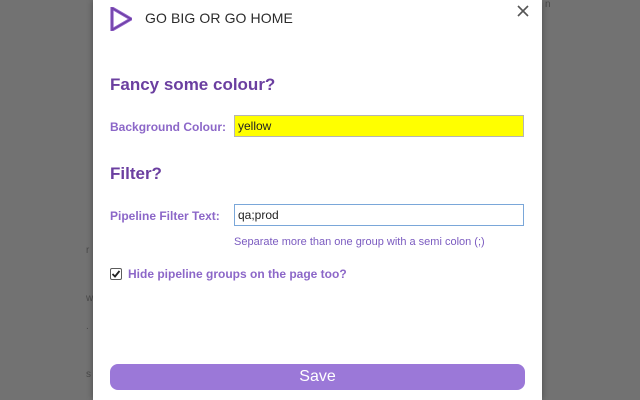 The width and height of the screenshot is (640, 400). Describe the element at coordinates (88, 250) in the screenshot. I see `background-fragment: r` at that location.